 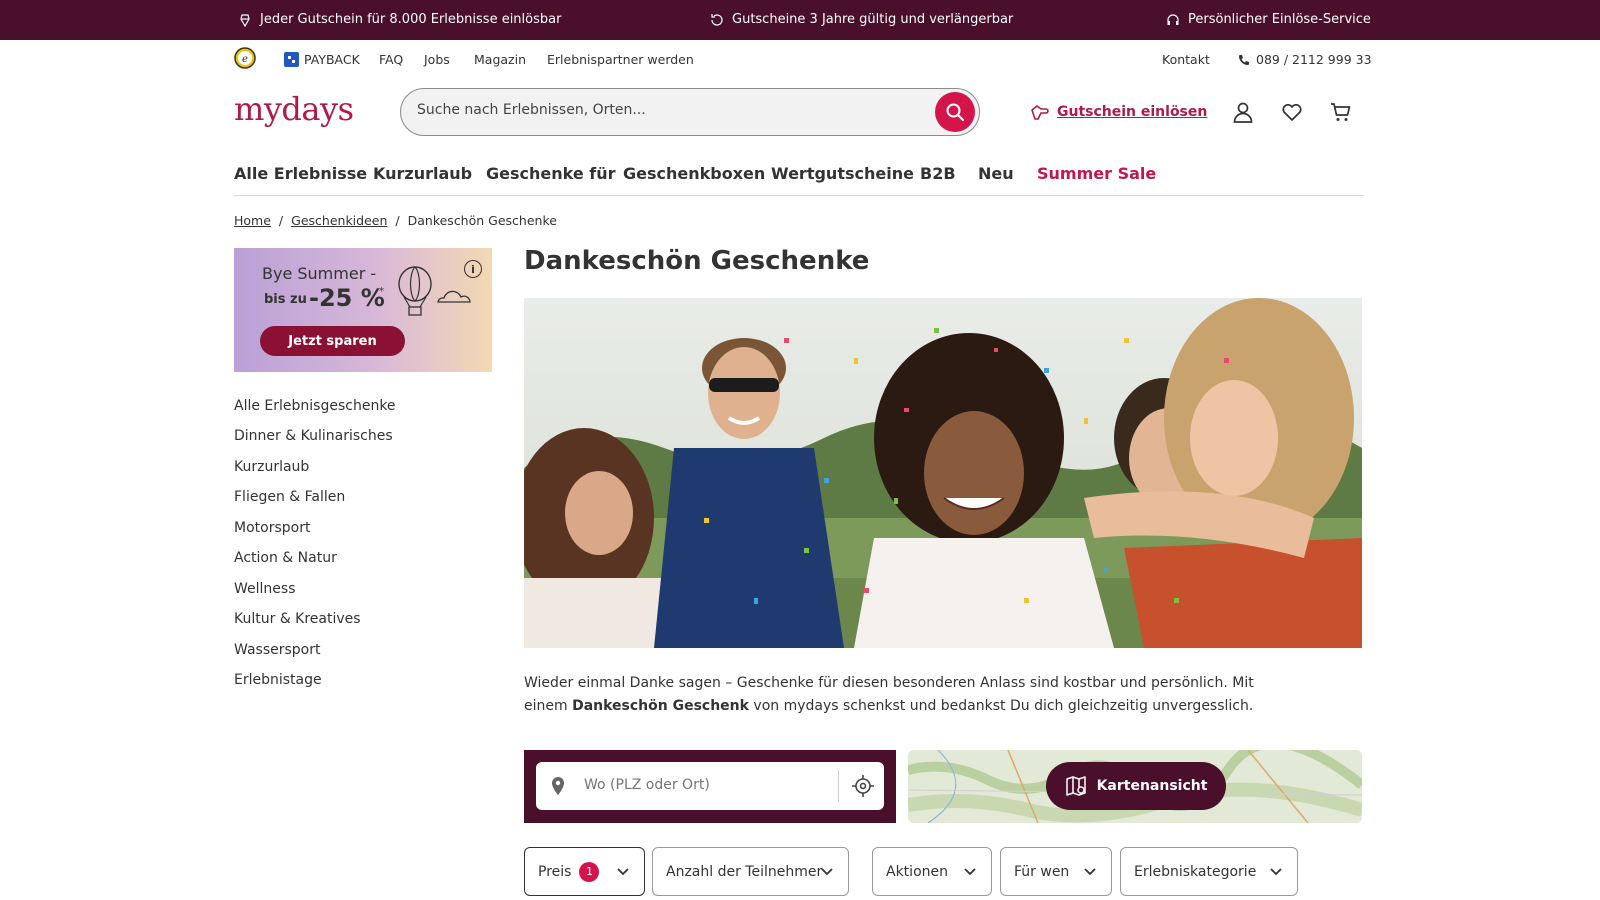 What do you see at coordinates (272, 528) in the screenshot?
I see `category-item: Motorsport` at bounding box center [272, 528].